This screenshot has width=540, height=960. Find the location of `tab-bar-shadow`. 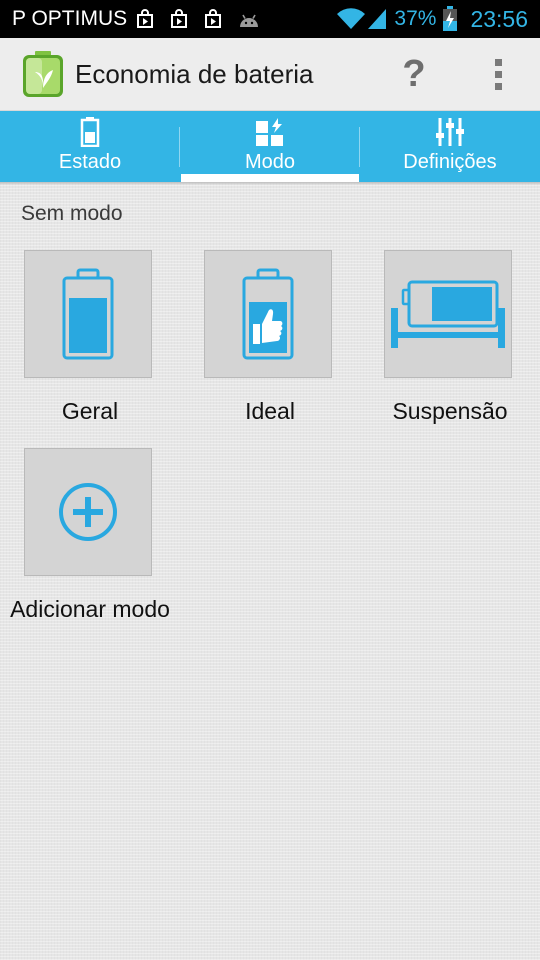

tab-bar-shadow is located at coordinates (270, 183).